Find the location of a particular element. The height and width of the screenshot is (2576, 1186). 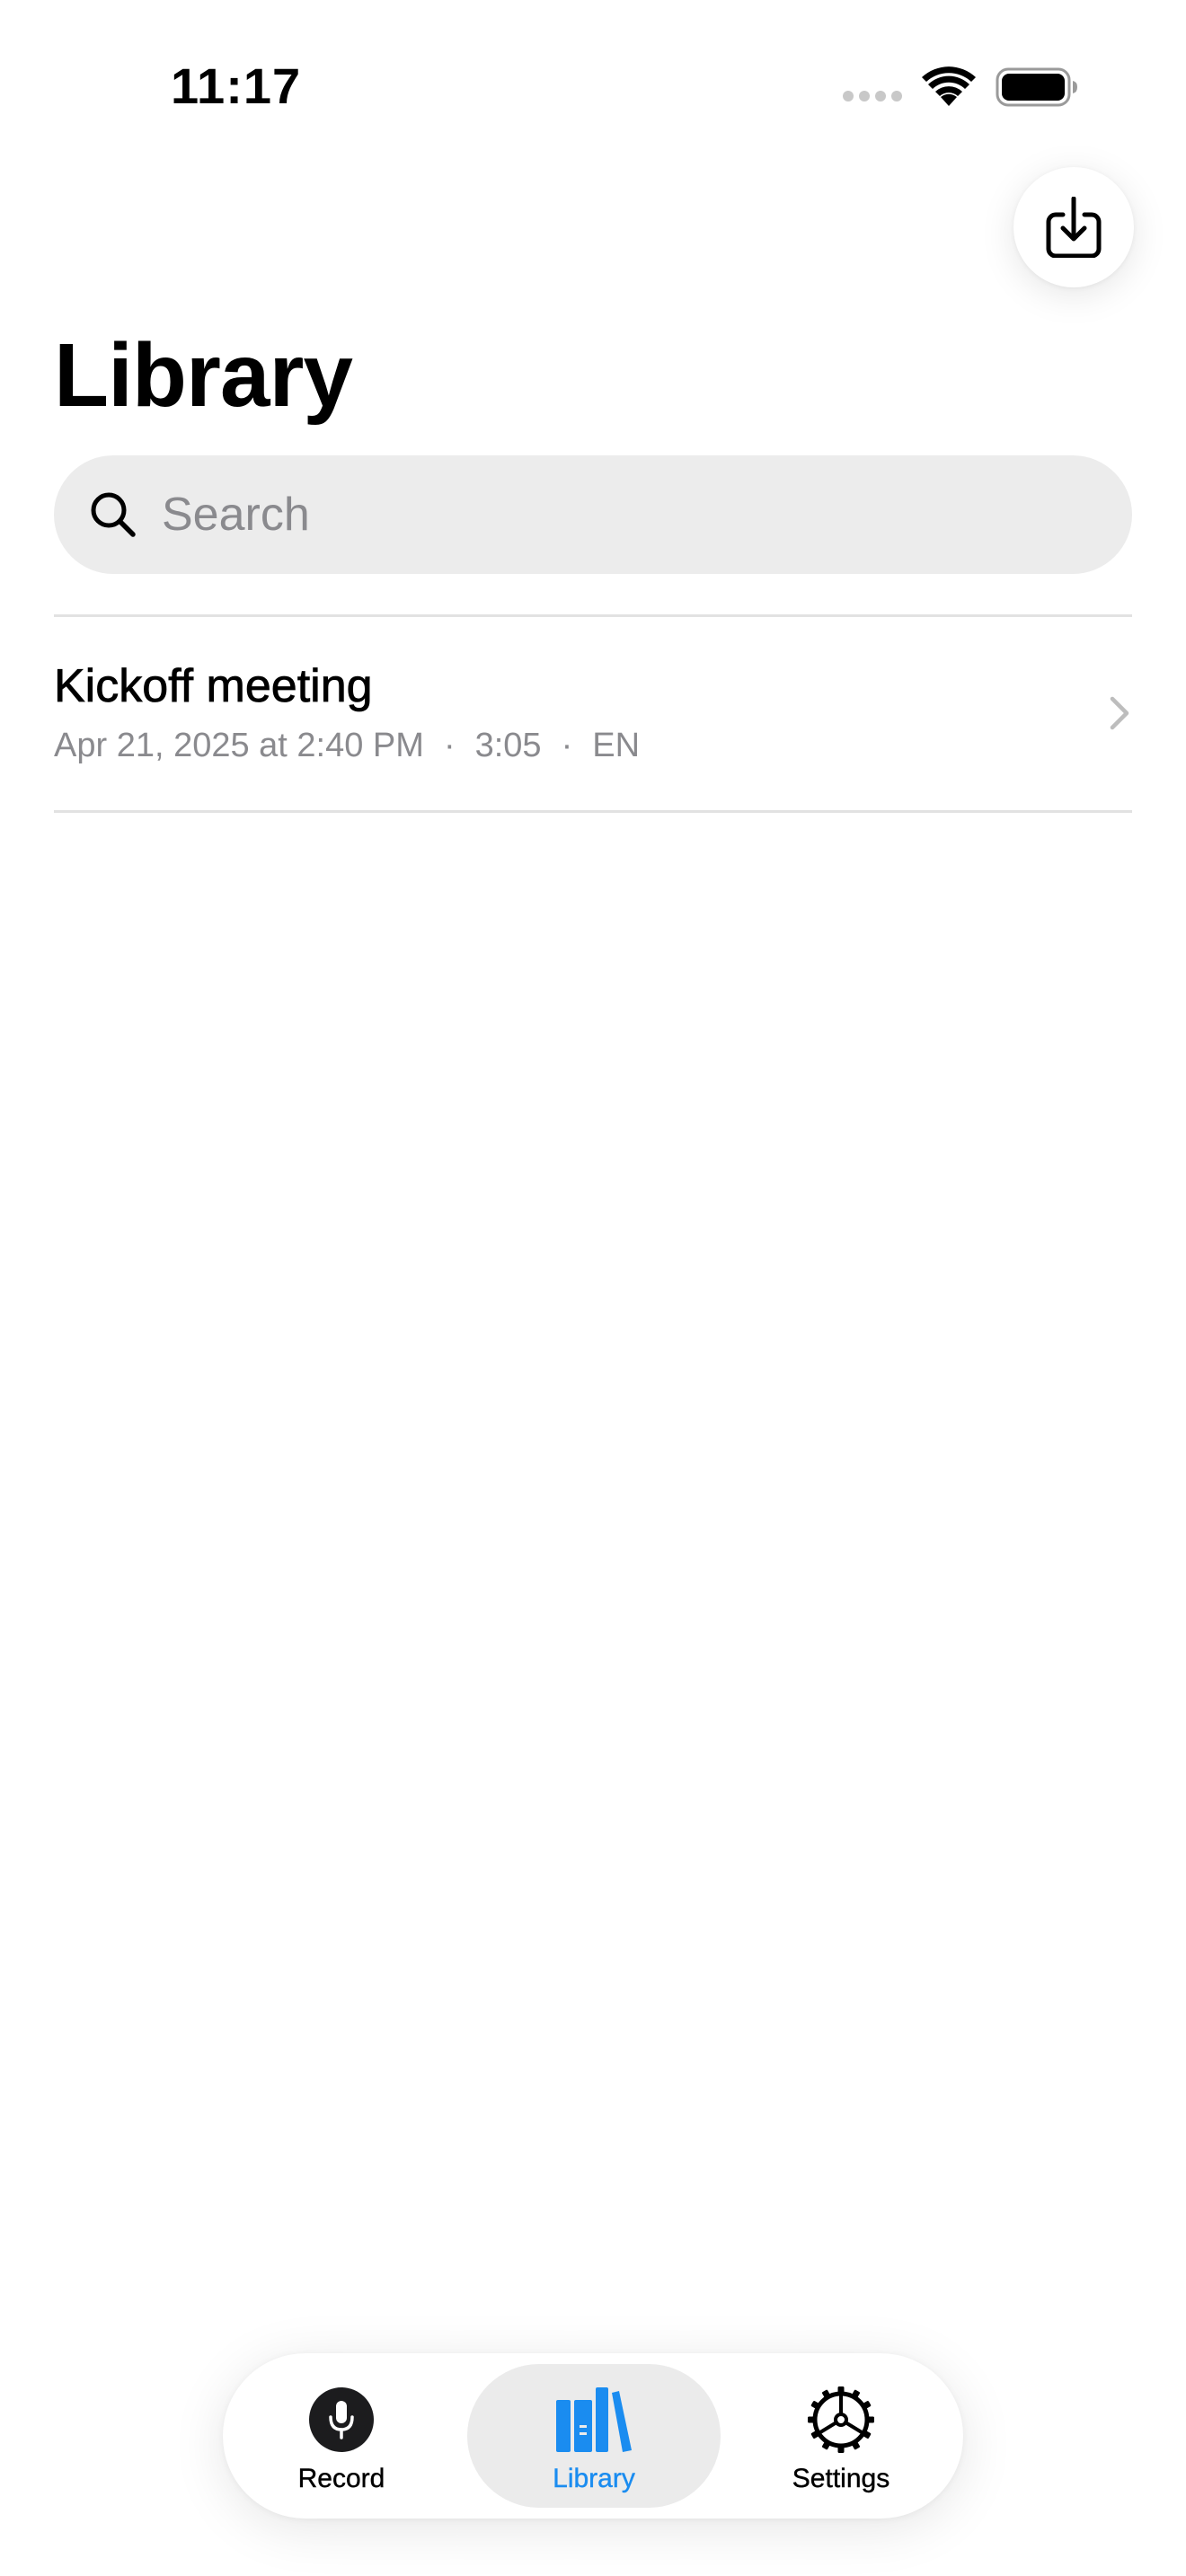

gear-icon is located at coordinates (841, 2419).